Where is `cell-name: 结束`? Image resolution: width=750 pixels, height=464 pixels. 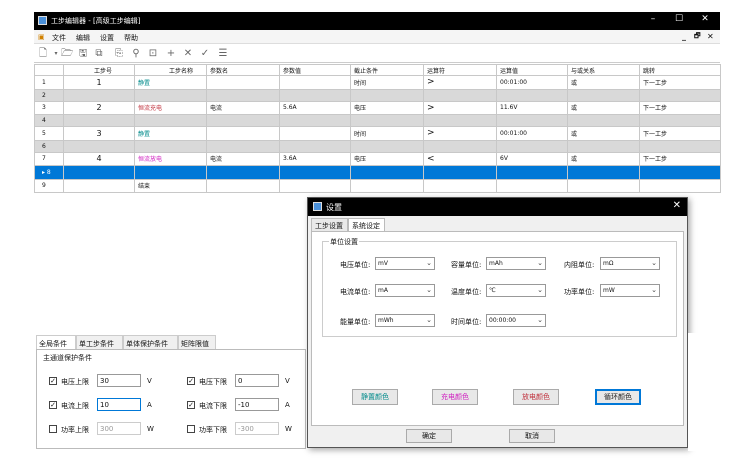 cell-name: 结束 is located at coordinates (170, 185).